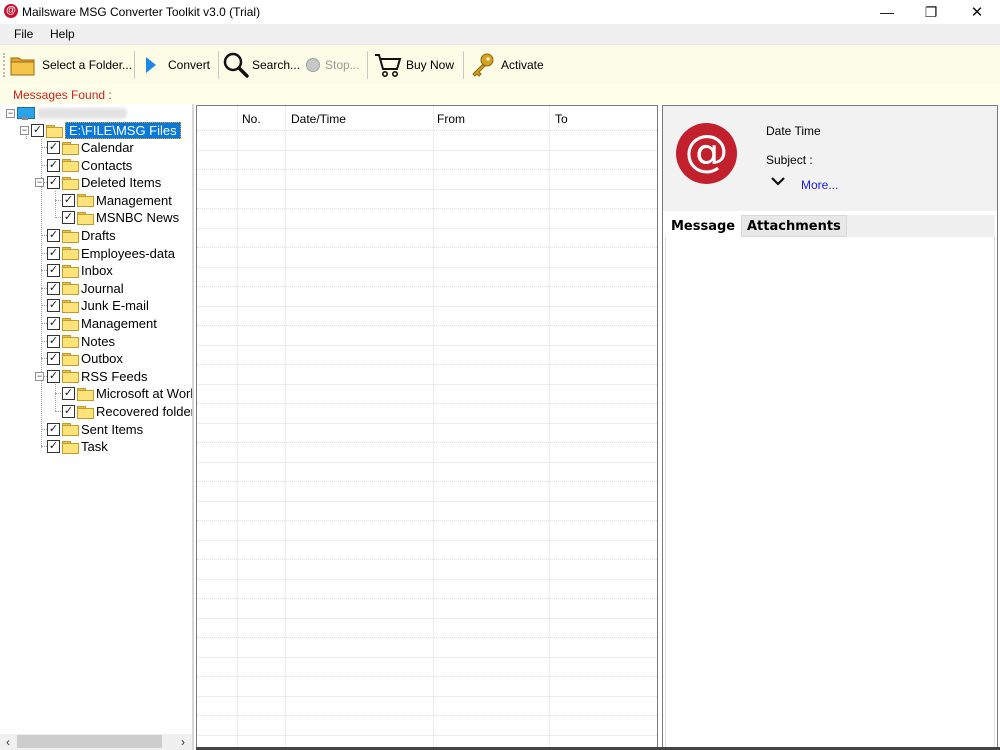  Describe the element at coordinates (183, 742) in the screenshot. I see `scroll-right-arrow: ›` at that location.